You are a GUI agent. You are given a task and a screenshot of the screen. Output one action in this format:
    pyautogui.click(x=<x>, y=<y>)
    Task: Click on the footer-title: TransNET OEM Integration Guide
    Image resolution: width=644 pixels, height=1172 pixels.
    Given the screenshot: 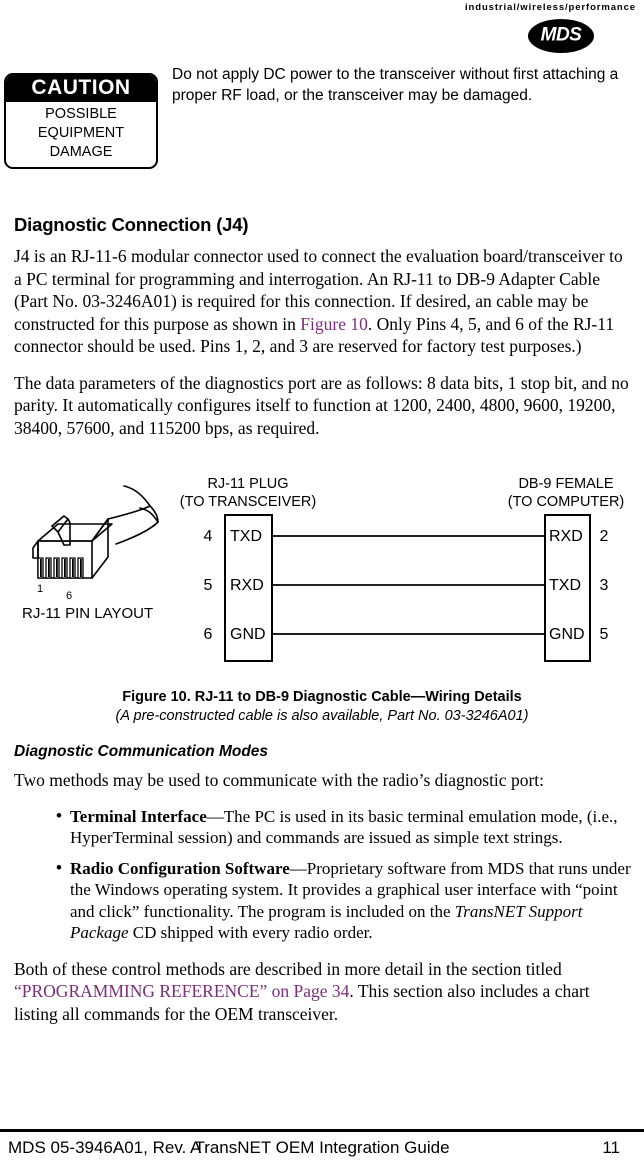 What is the action you would take?
    pyautogui.click(x=322, y=1147)
    